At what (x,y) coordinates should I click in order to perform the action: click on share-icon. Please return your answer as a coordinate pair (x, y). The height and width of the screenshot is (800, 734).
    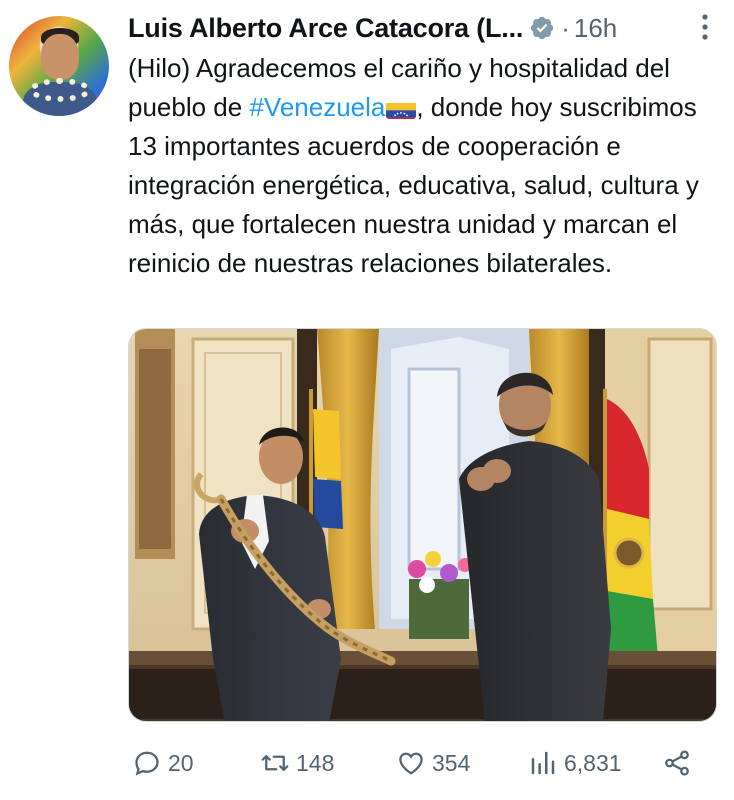
    Looking at the image, I should click on (677, 763).